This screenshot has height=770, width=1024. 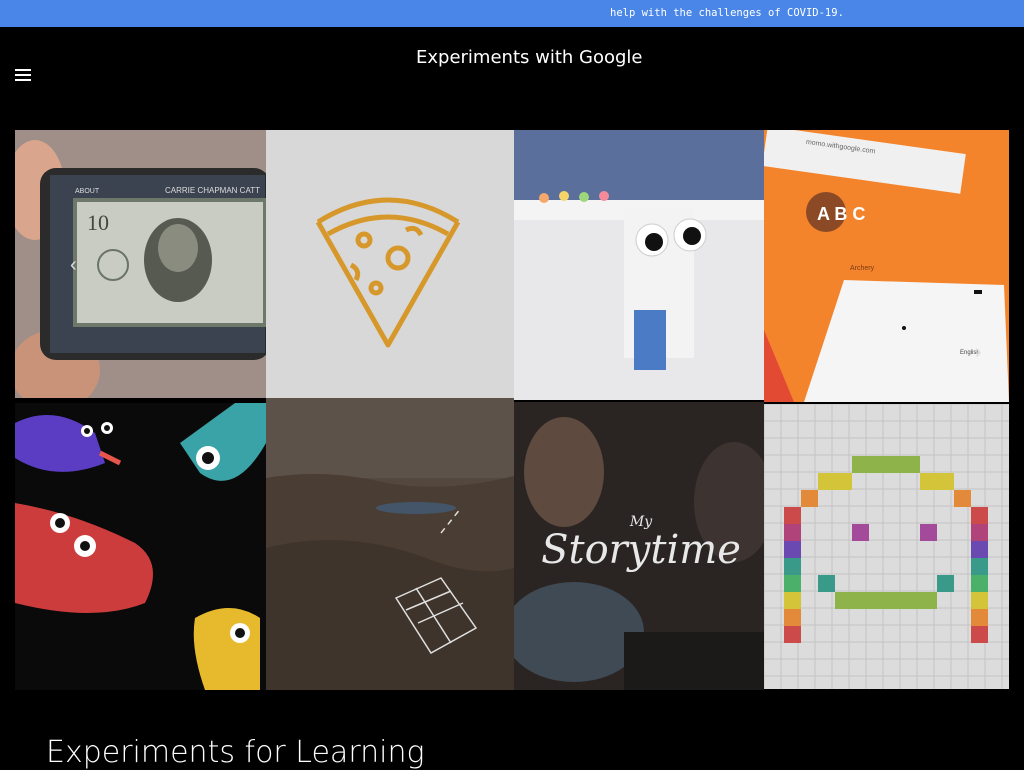 I want to click on money-image: 10 CARRIE CHAPMAN CATT ABOUT, so click(x=140, y=264).